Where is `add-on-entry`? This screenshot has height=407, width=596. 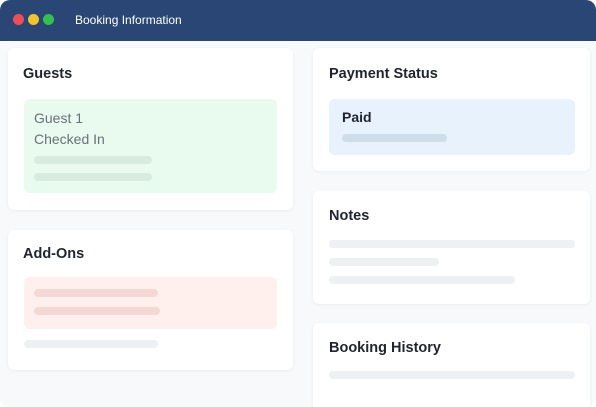
add-on-entry is located at coordinates (150, 303).